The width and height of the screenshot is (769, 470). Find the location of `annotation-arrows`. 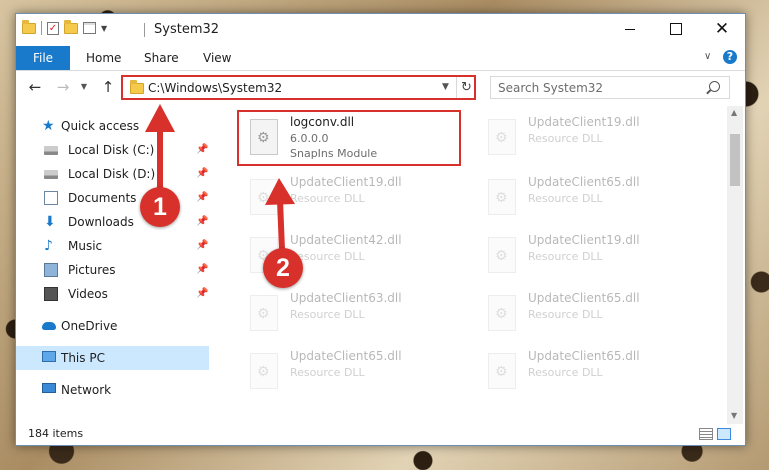

annotation-arrows is located at coordinates (220, 178).